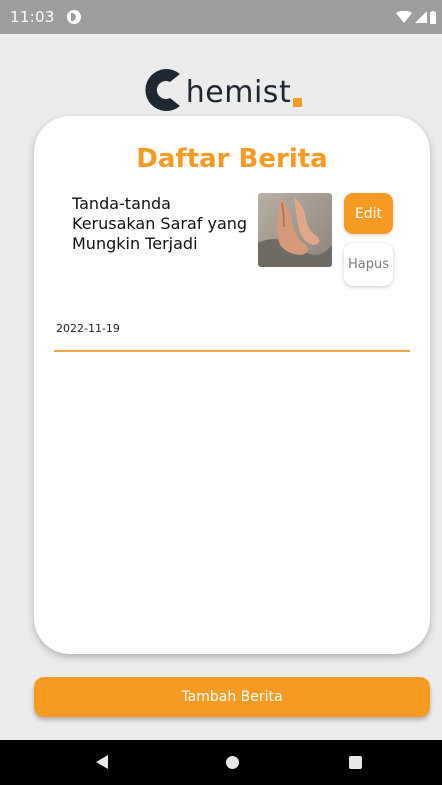 This screenshot has width=442, height=785. What do you see at coordinates (298, 102) in the screenshot?
I see `logo-dot` at bounding box center [298, 102].